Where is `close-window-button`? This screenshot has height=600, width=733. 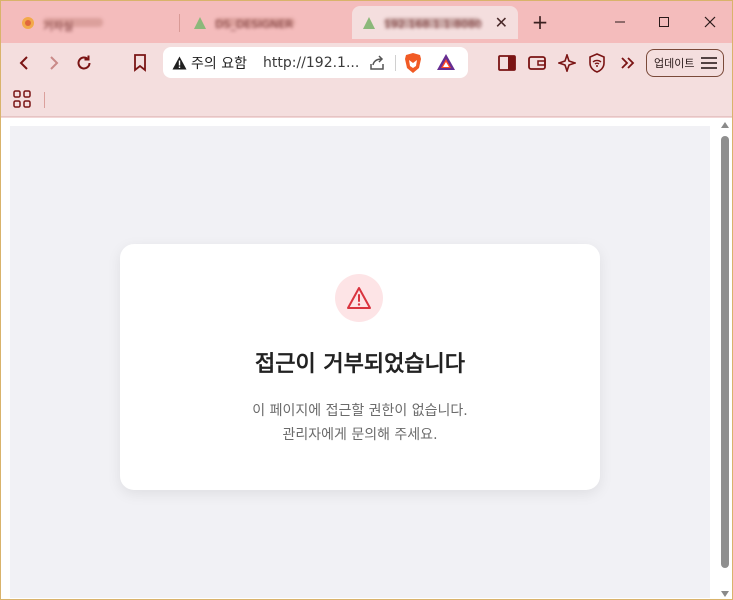 close-window-button is located at coordinates (709, 22).